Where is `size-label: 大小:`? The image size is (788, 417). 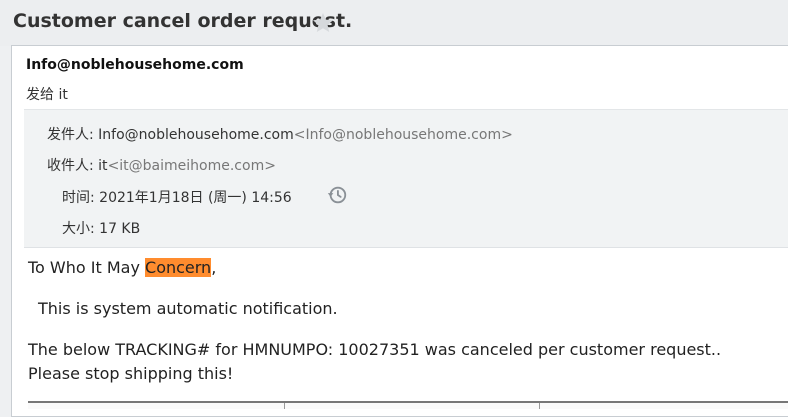
size-label: 大小: is located at coordinates (78, 229).